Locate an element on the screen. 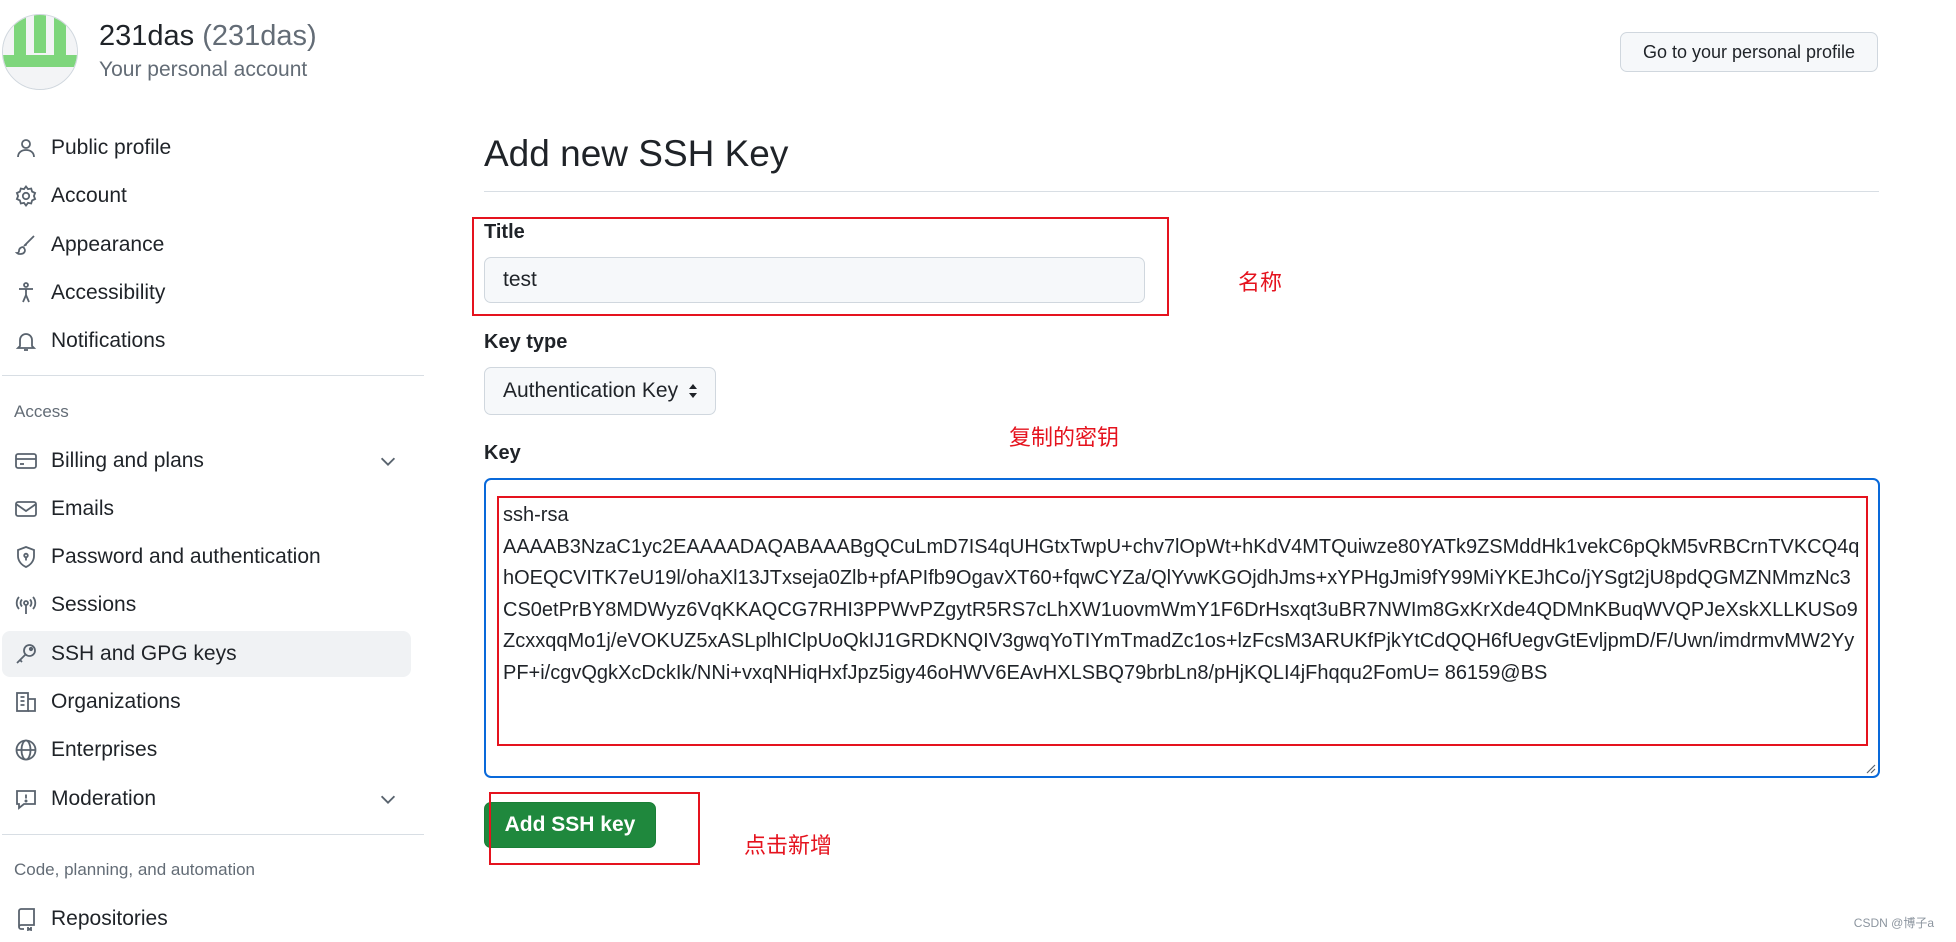 This screenshot has height=942, width=1956. sidebar-item-accessibility: Accessibility is located at coordinates (206, 293).